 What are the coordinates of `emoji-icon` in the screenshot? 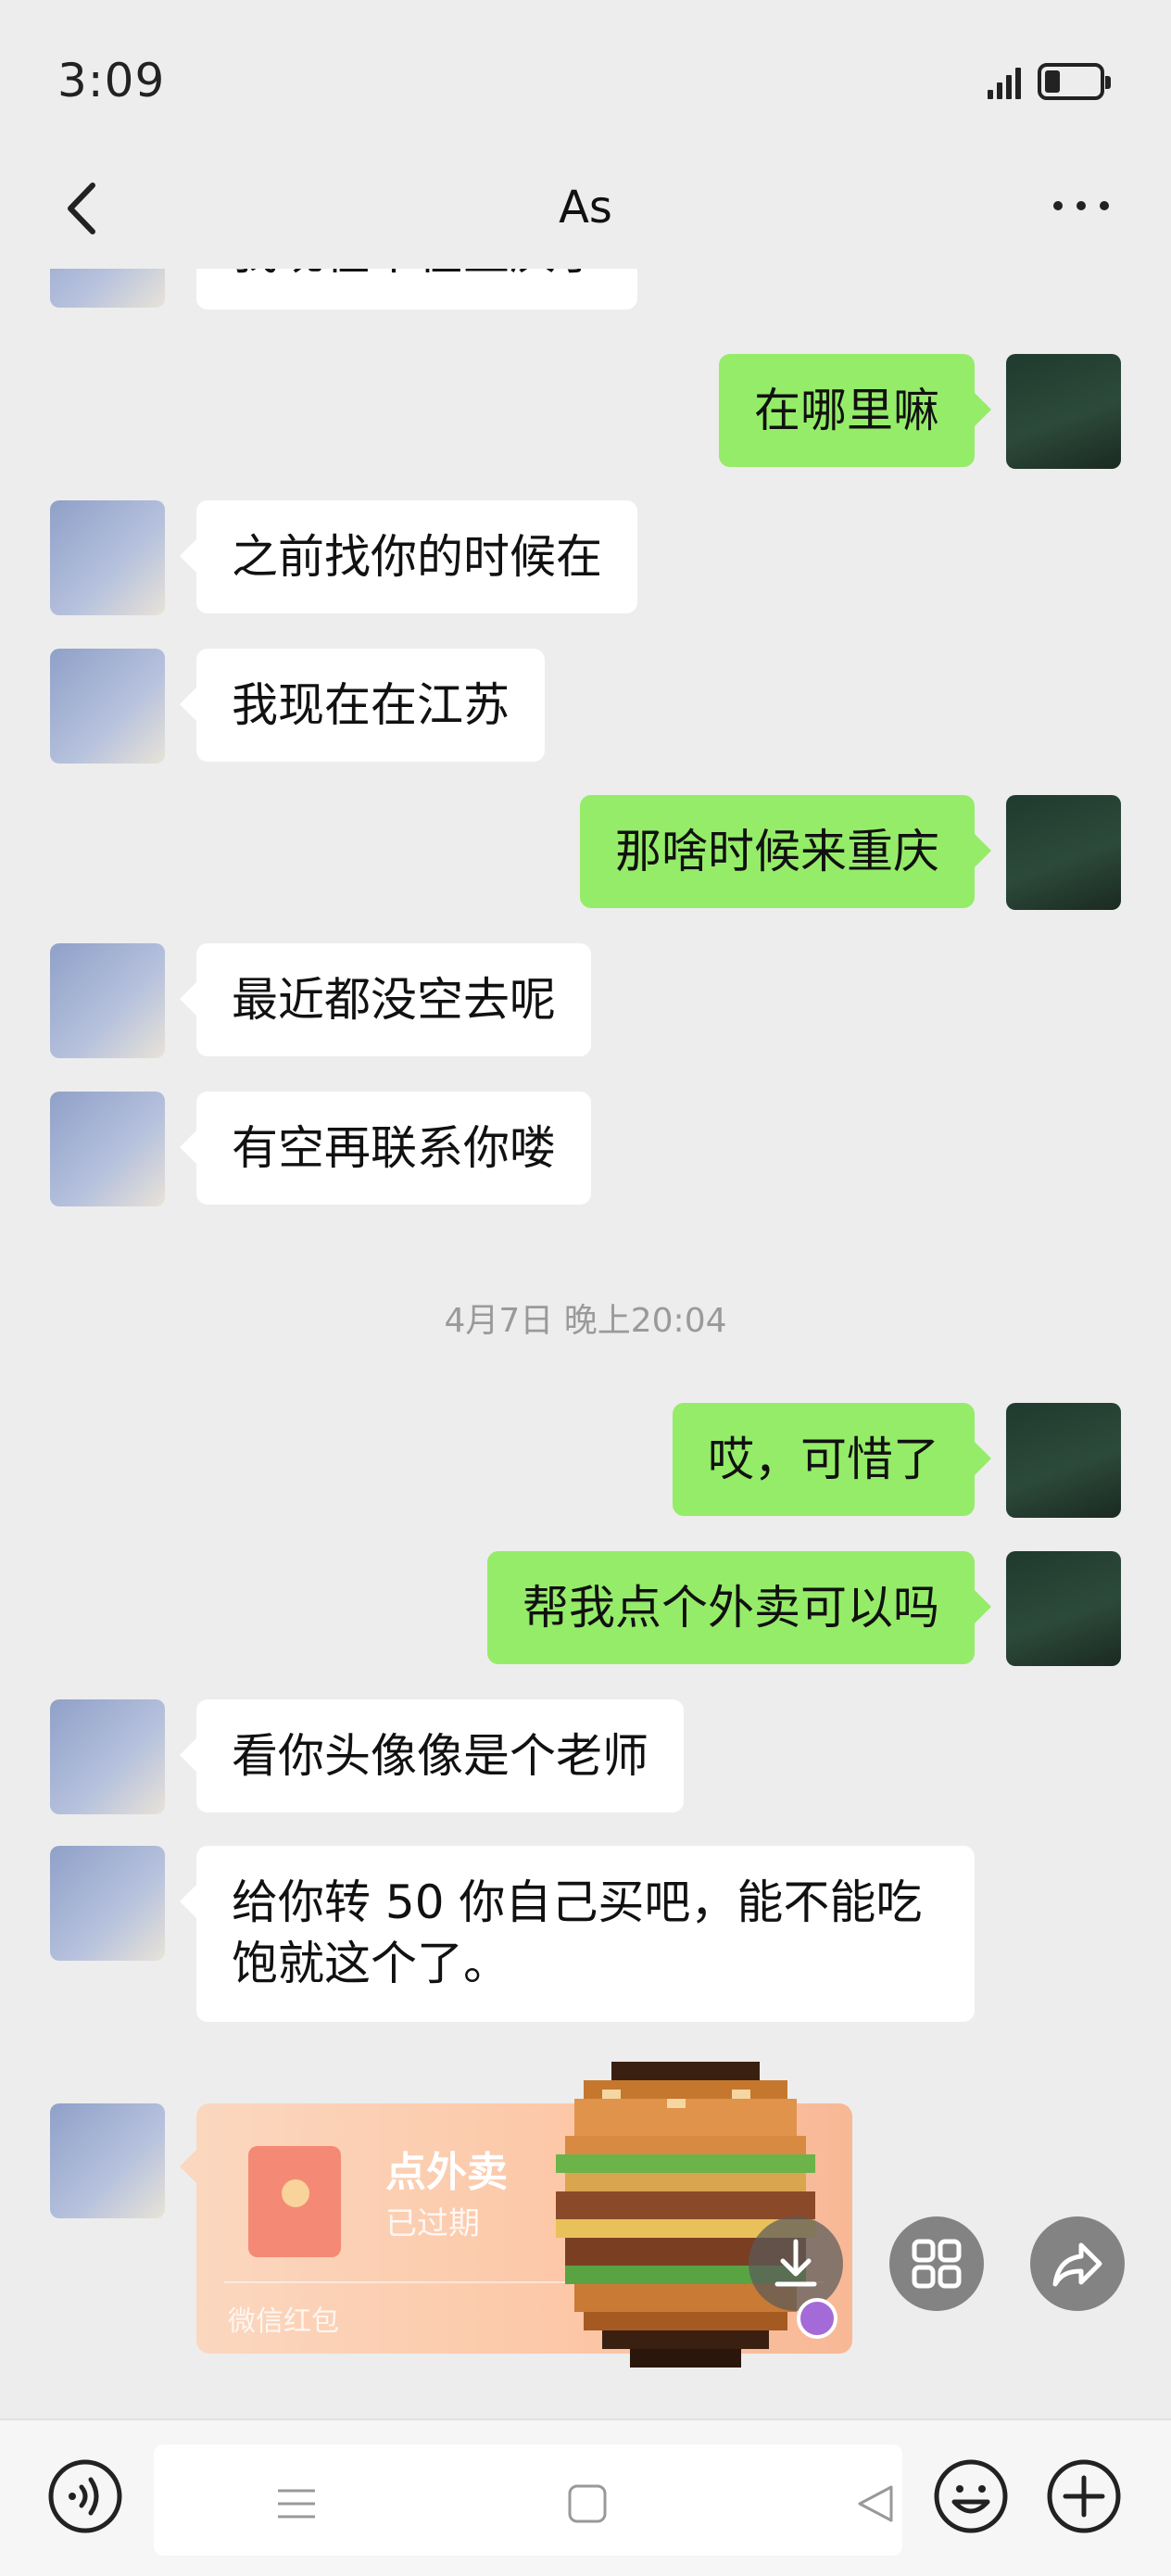 It's located at (971, 2496).